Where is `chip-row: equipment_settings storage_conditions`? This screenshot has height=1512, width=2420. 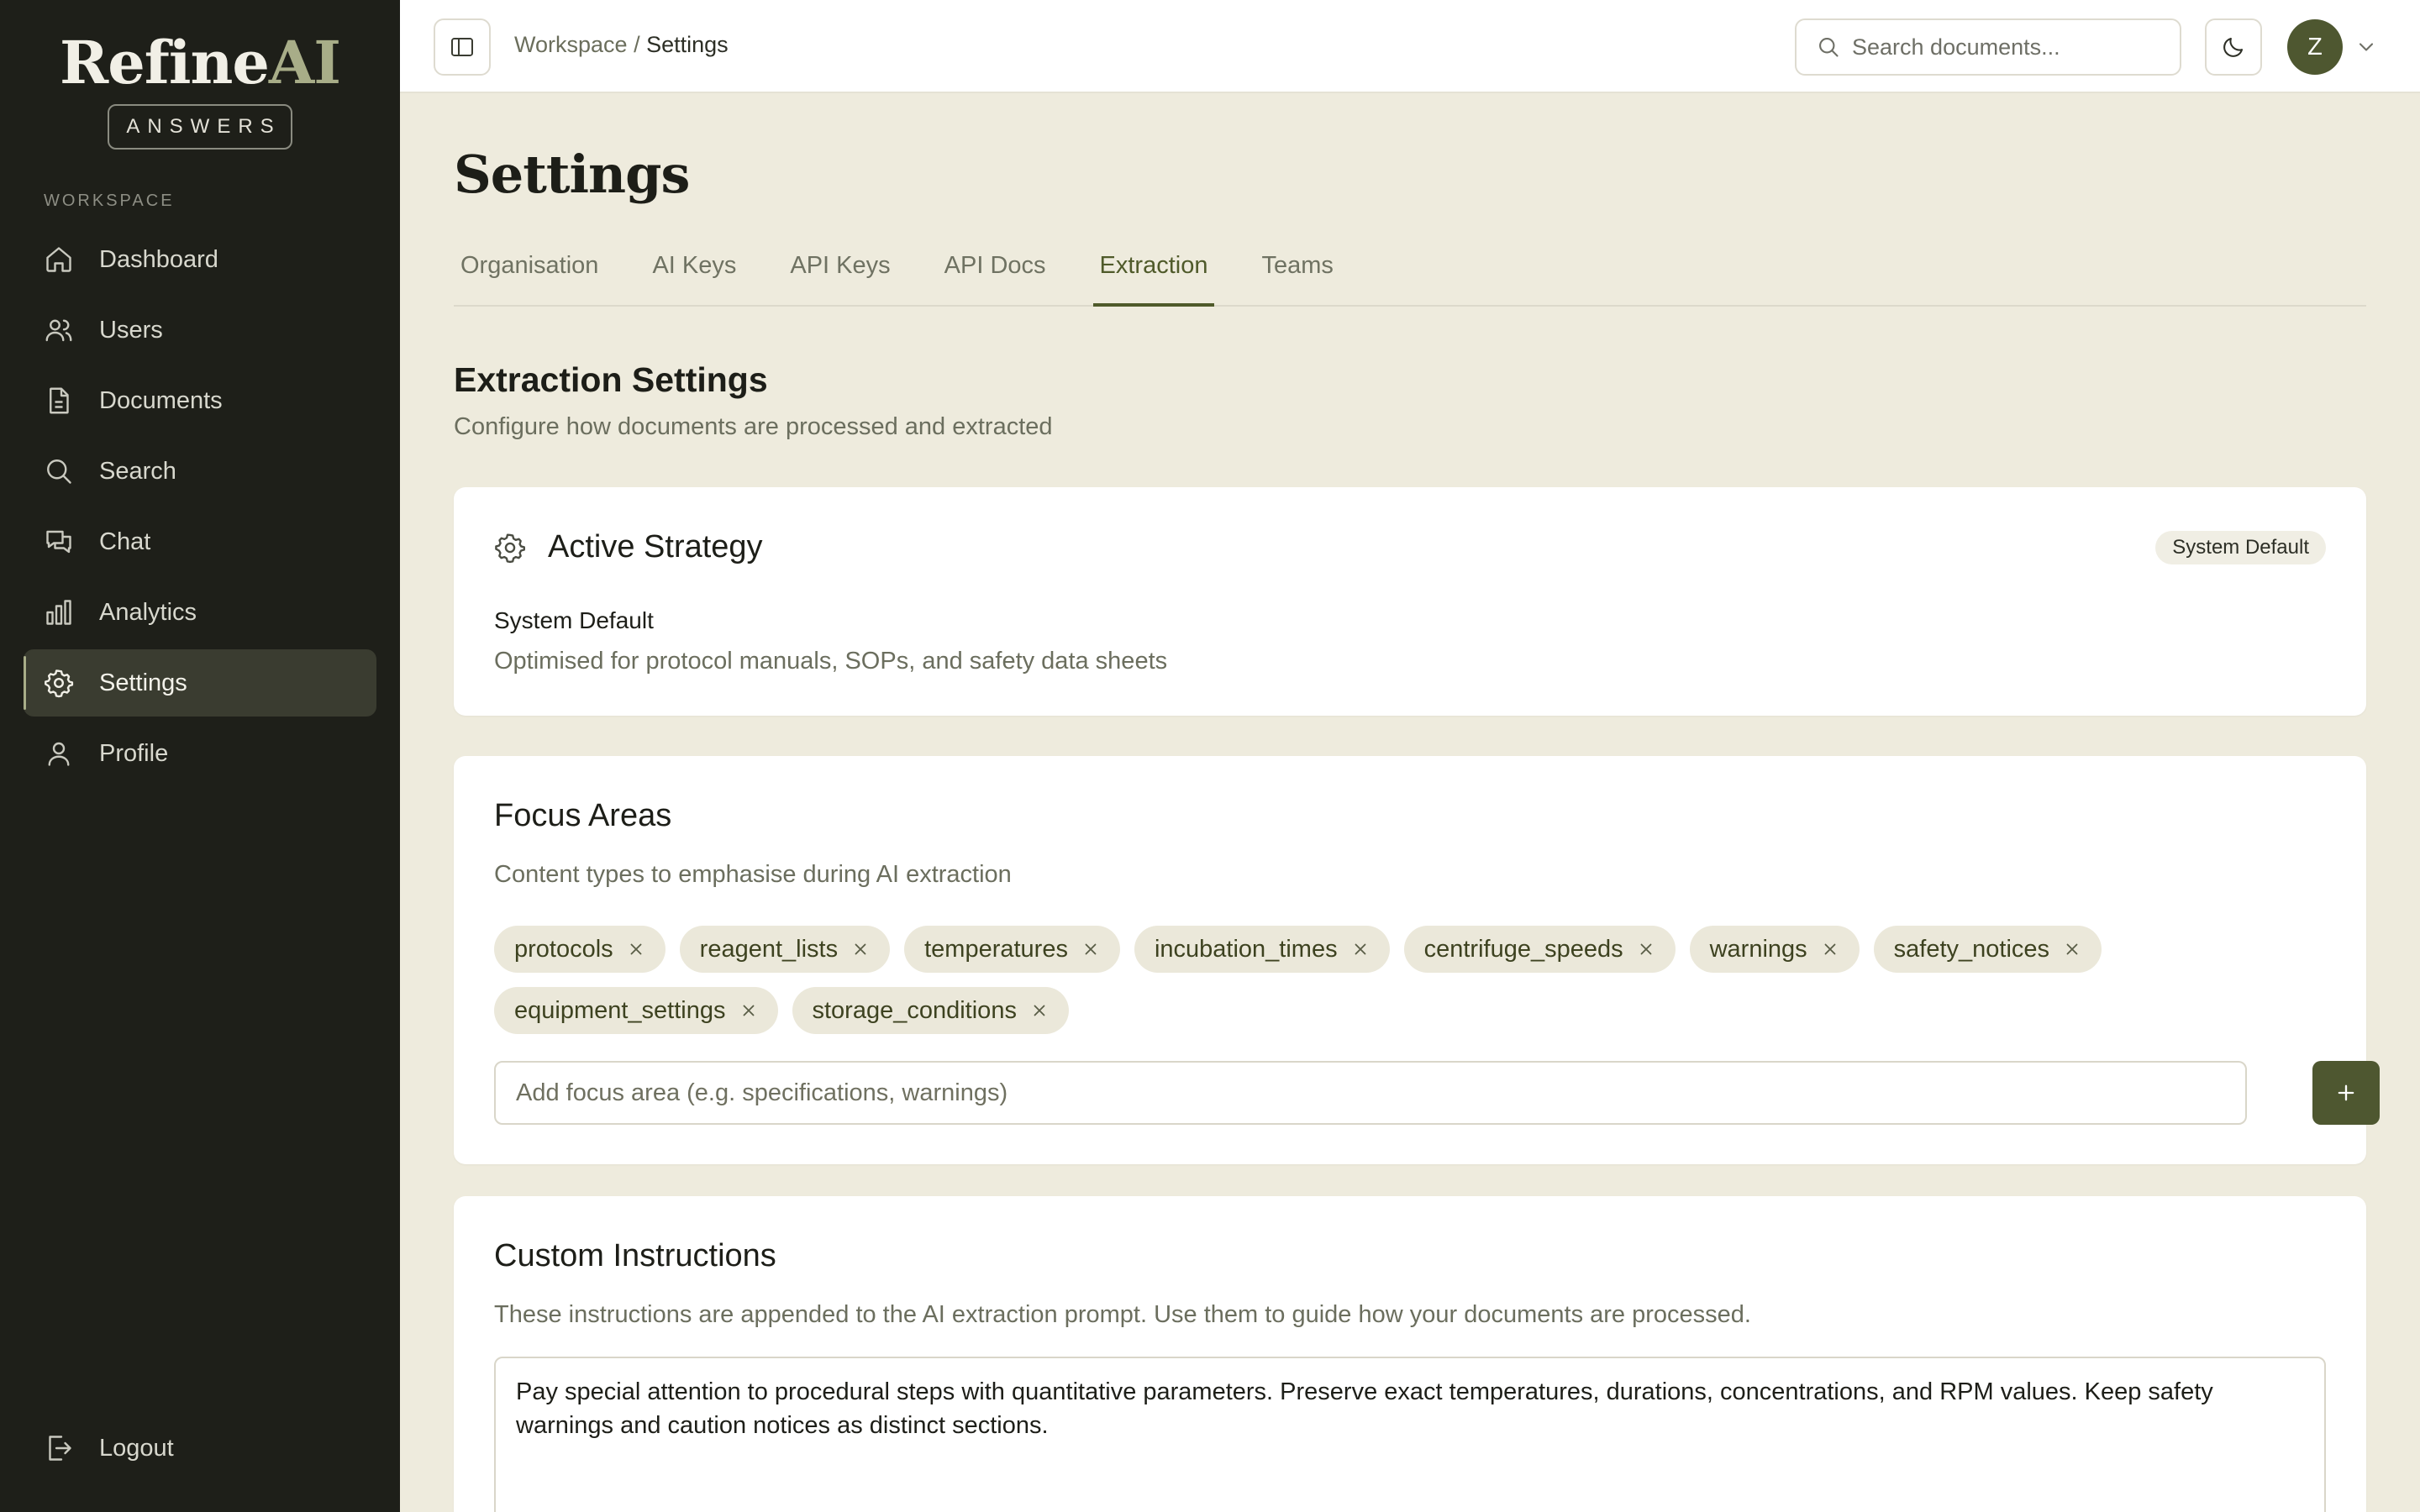
chip-row: equipment_settings storage_conditions is located at coordinates (1402, 1010).